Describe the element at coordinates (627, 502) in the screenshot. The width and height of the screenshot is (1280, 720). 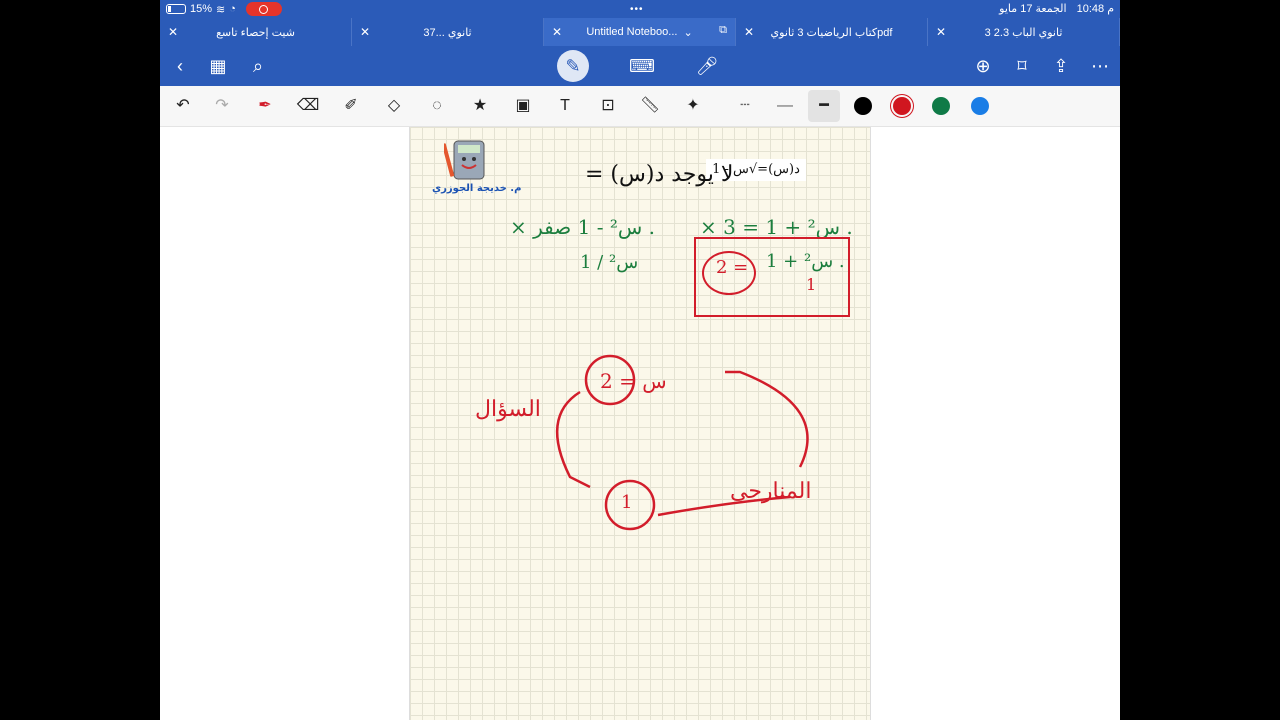
I see `diagram-bottom-label: 1` at that location.